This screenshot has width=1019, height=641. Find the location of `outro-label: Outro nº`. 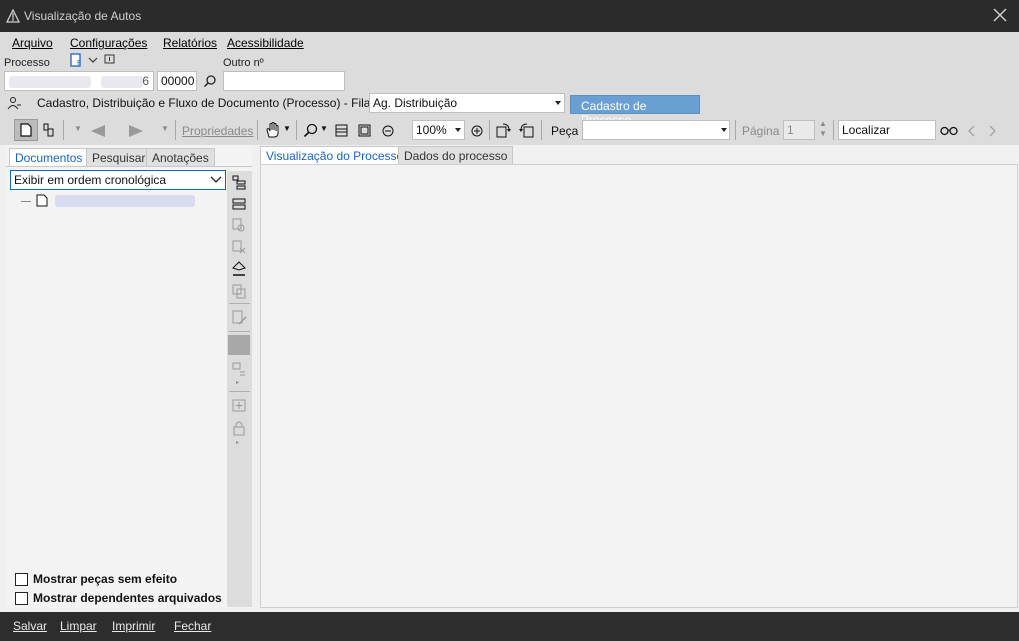

outro-label: Outro nº is located at coordinates (243, 63).